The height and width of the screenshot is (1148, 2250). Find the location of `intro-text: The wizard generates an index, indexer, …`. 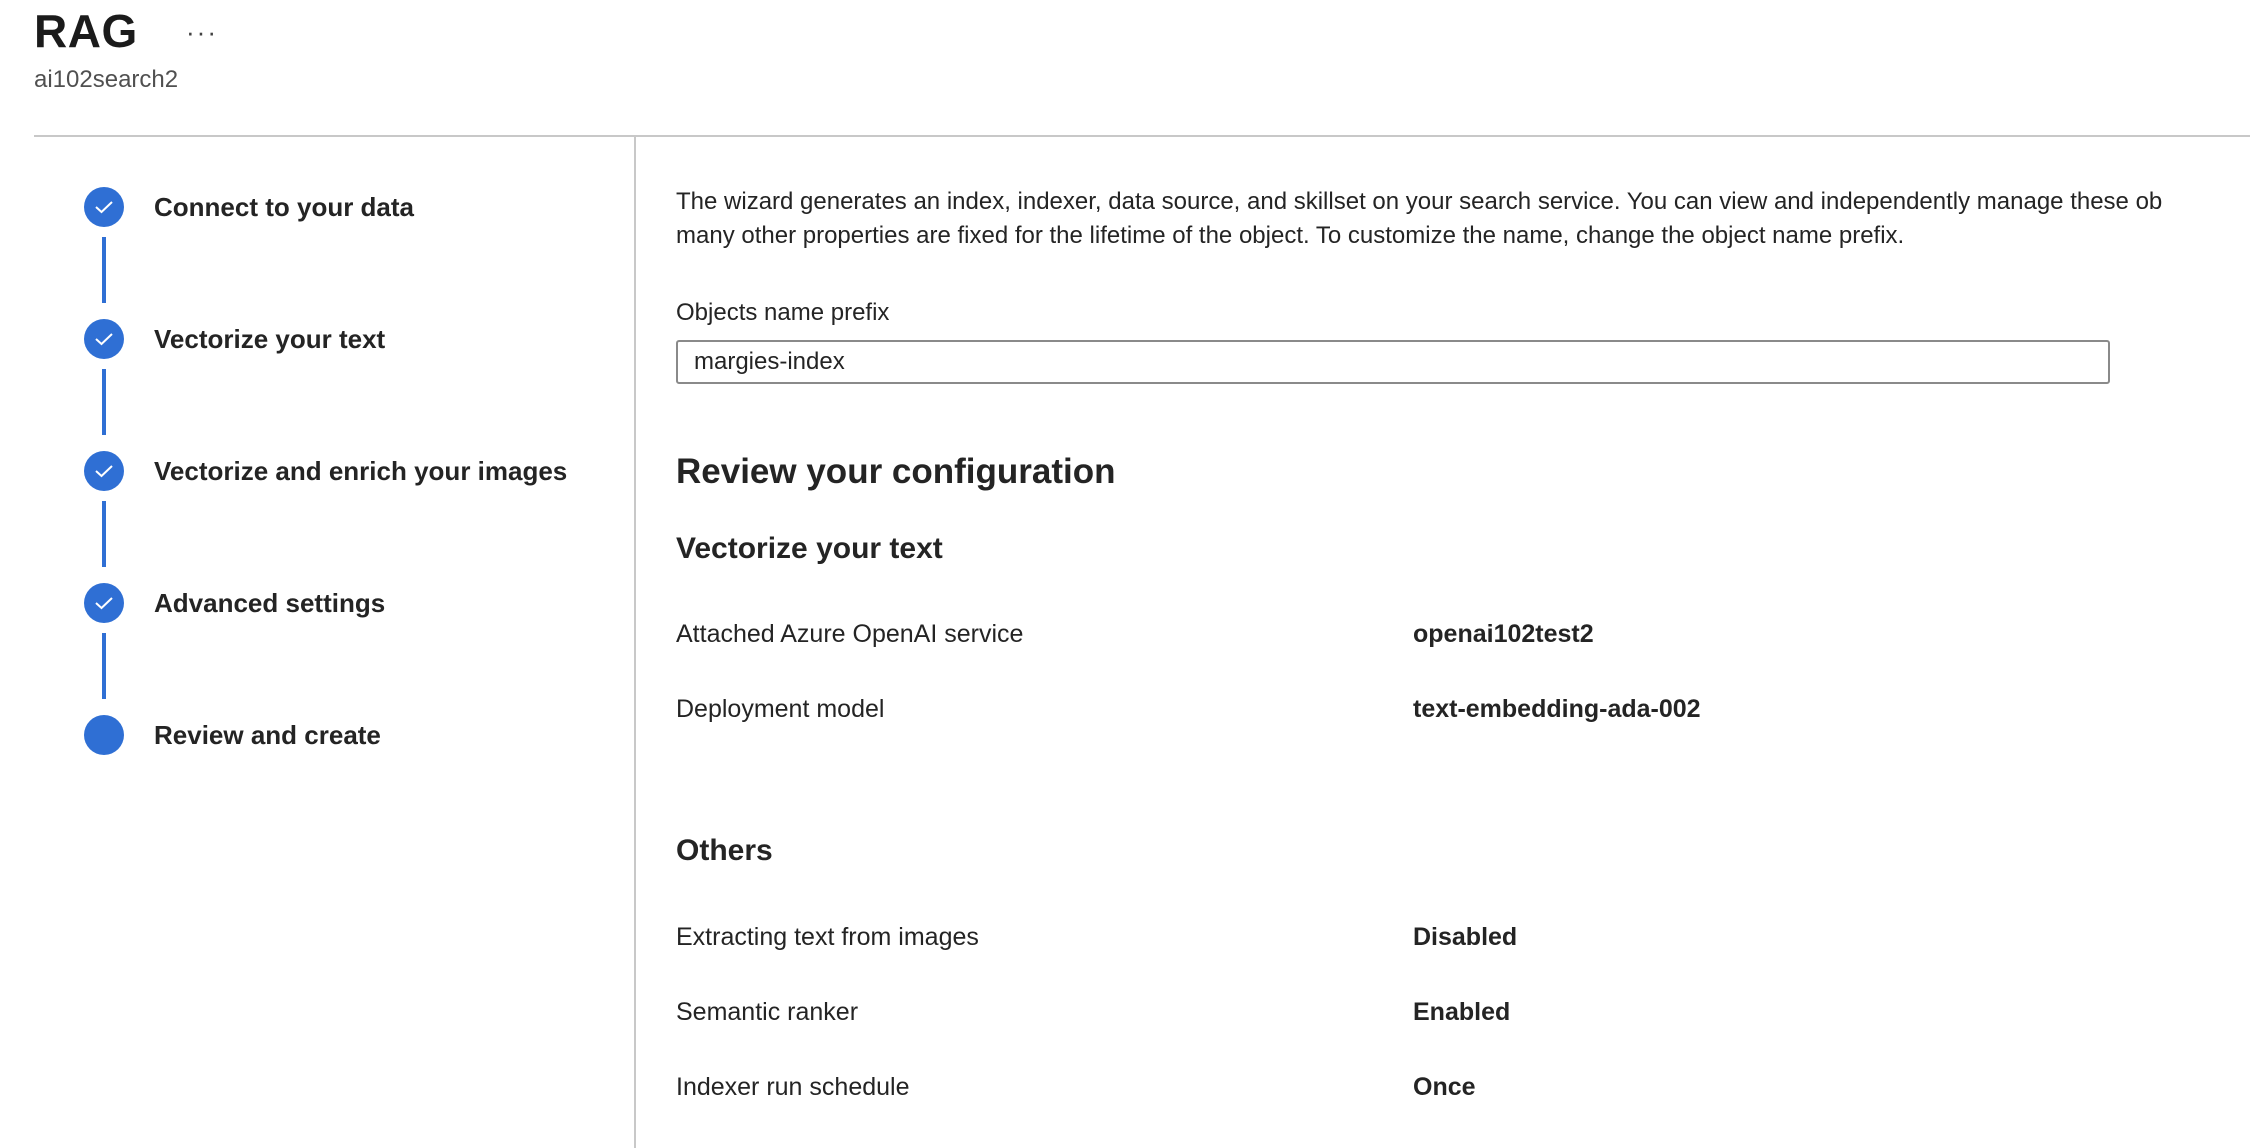

intro-text: The wizard generates an index, indexer, … is located at coordinates (1463, 219).